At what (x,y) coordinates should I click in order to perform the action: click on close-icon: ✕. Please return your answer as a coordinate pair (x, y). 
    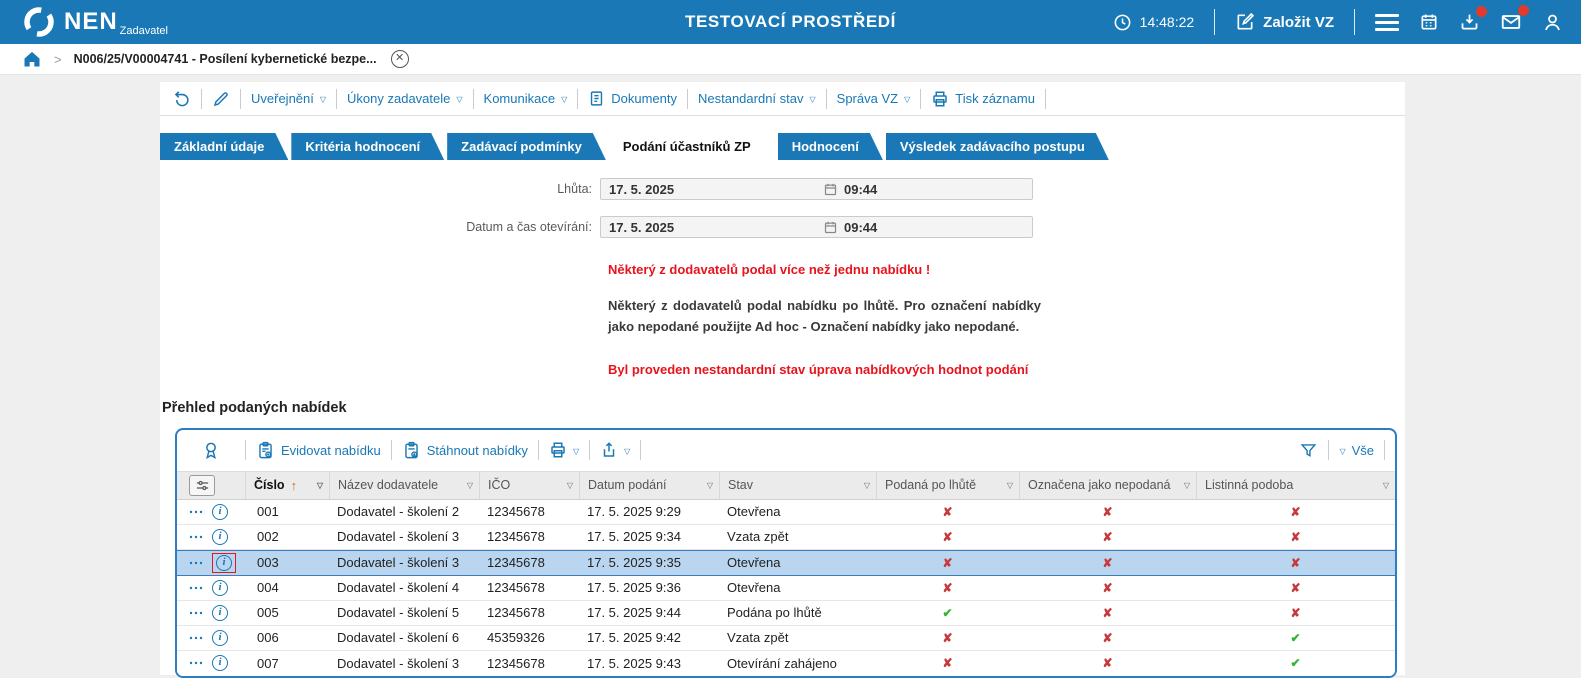
    Looking at the image, I should click on (399, 59).